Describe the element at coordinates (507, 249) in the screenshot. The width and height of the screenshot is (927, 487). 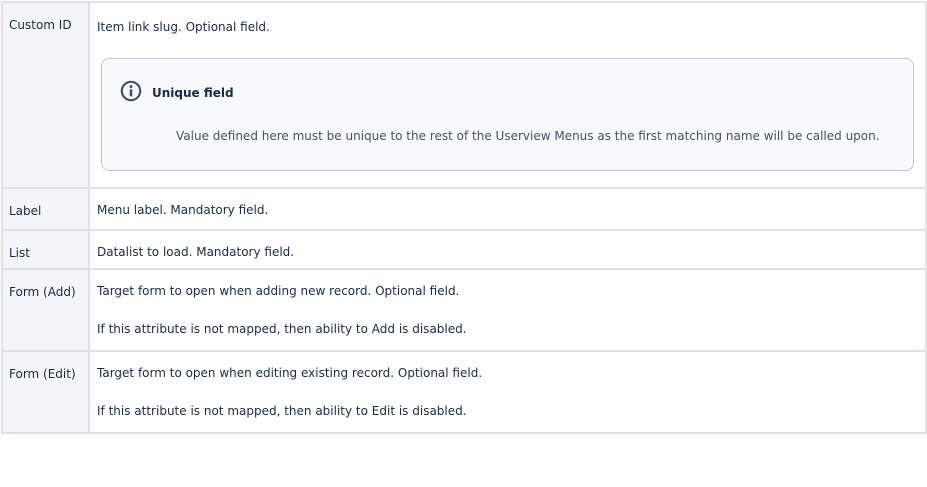
I see `attribute-description-cell: Datalist to load. Mandatory field.` at that location.